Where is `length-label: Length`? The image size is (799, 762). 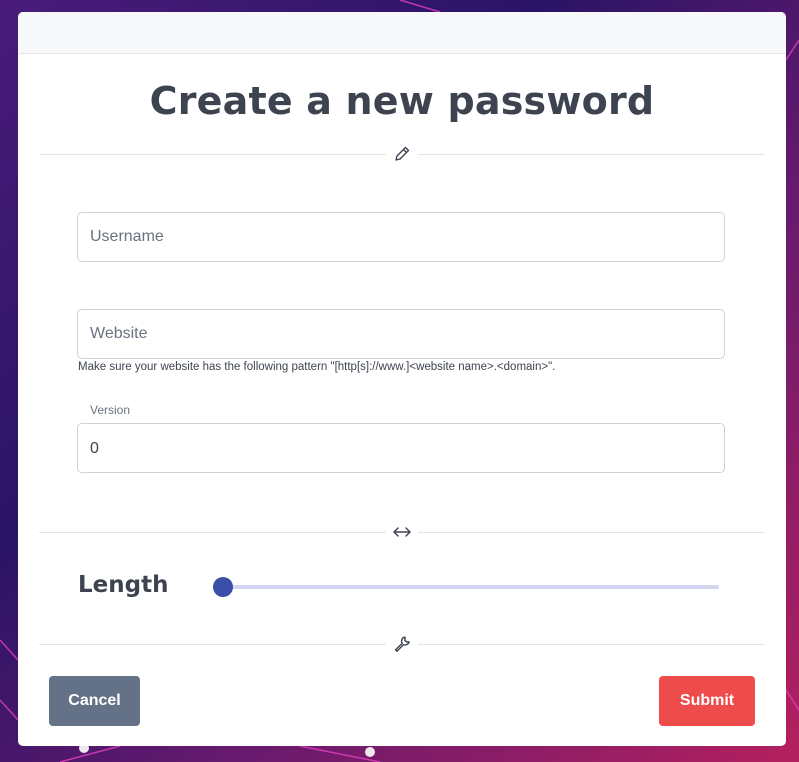 length-label: Length is located at coordinates (123, 585).